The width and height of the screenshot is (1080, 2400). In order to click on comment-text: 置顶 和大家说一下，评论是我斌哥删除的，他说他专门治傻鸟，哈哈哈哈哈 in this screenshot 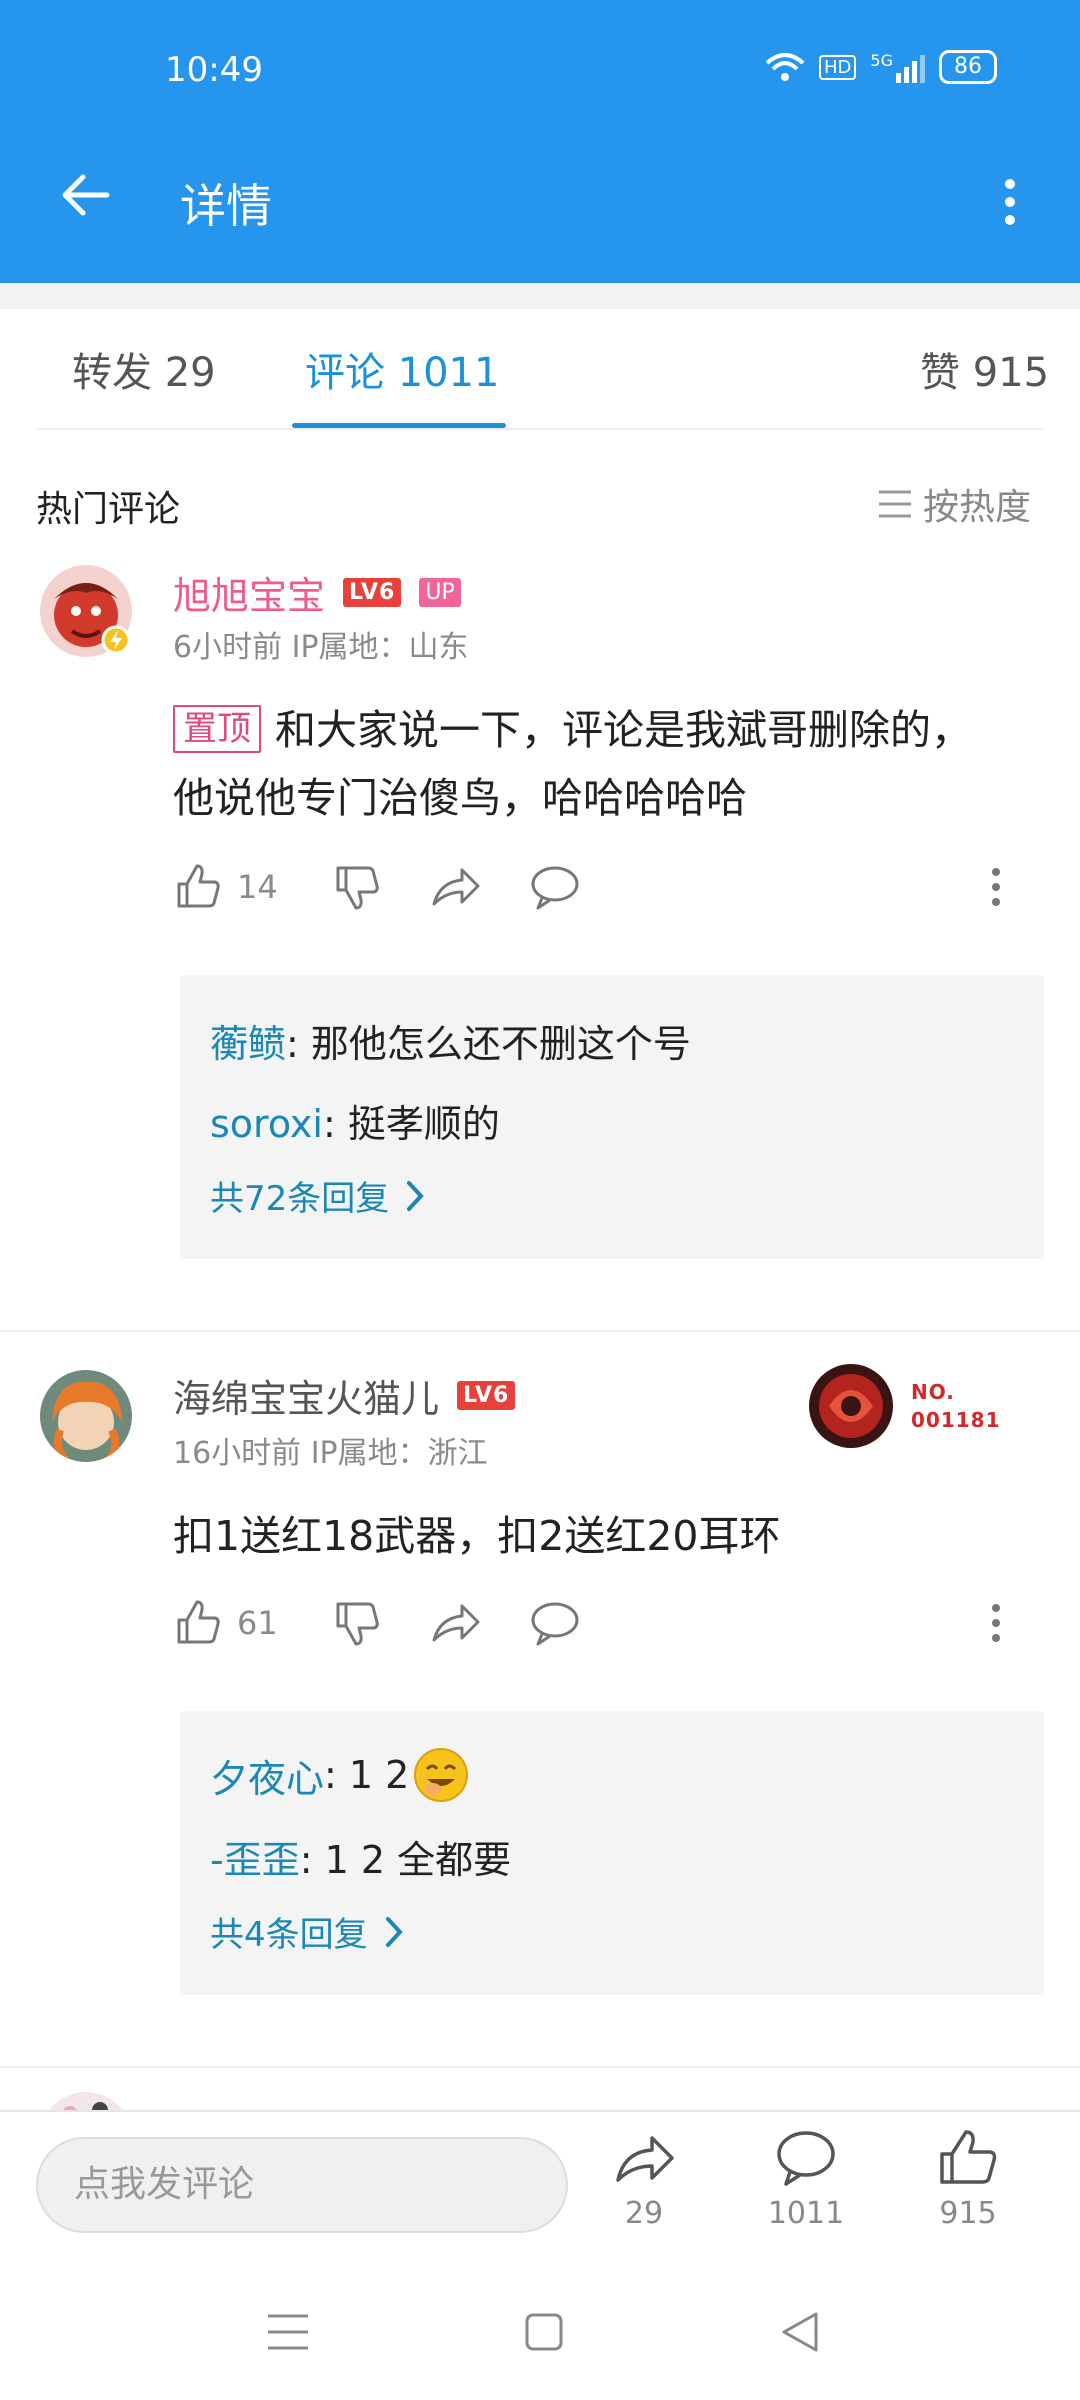, I will do `click(583, 764)`.